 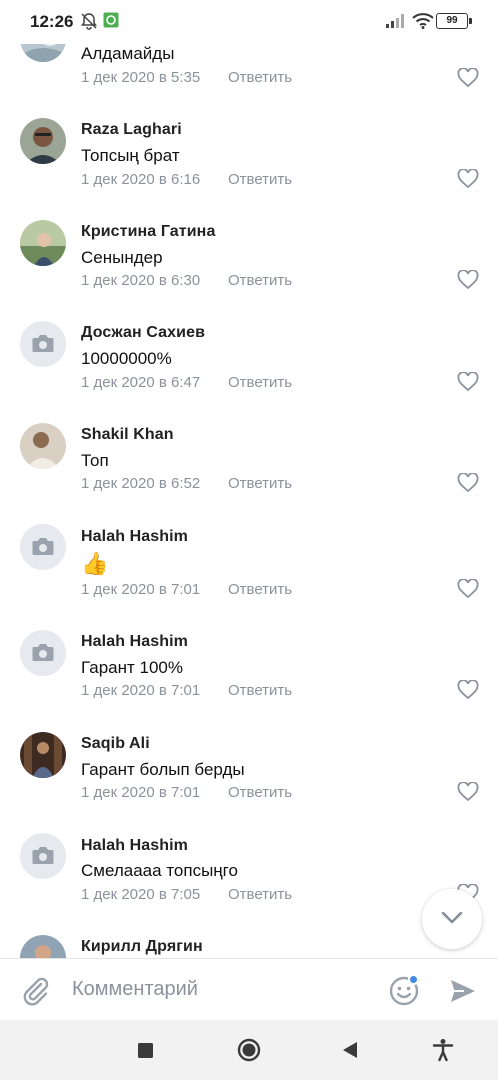 I want to click on app-notification-icon, so click(x=111, y=20).